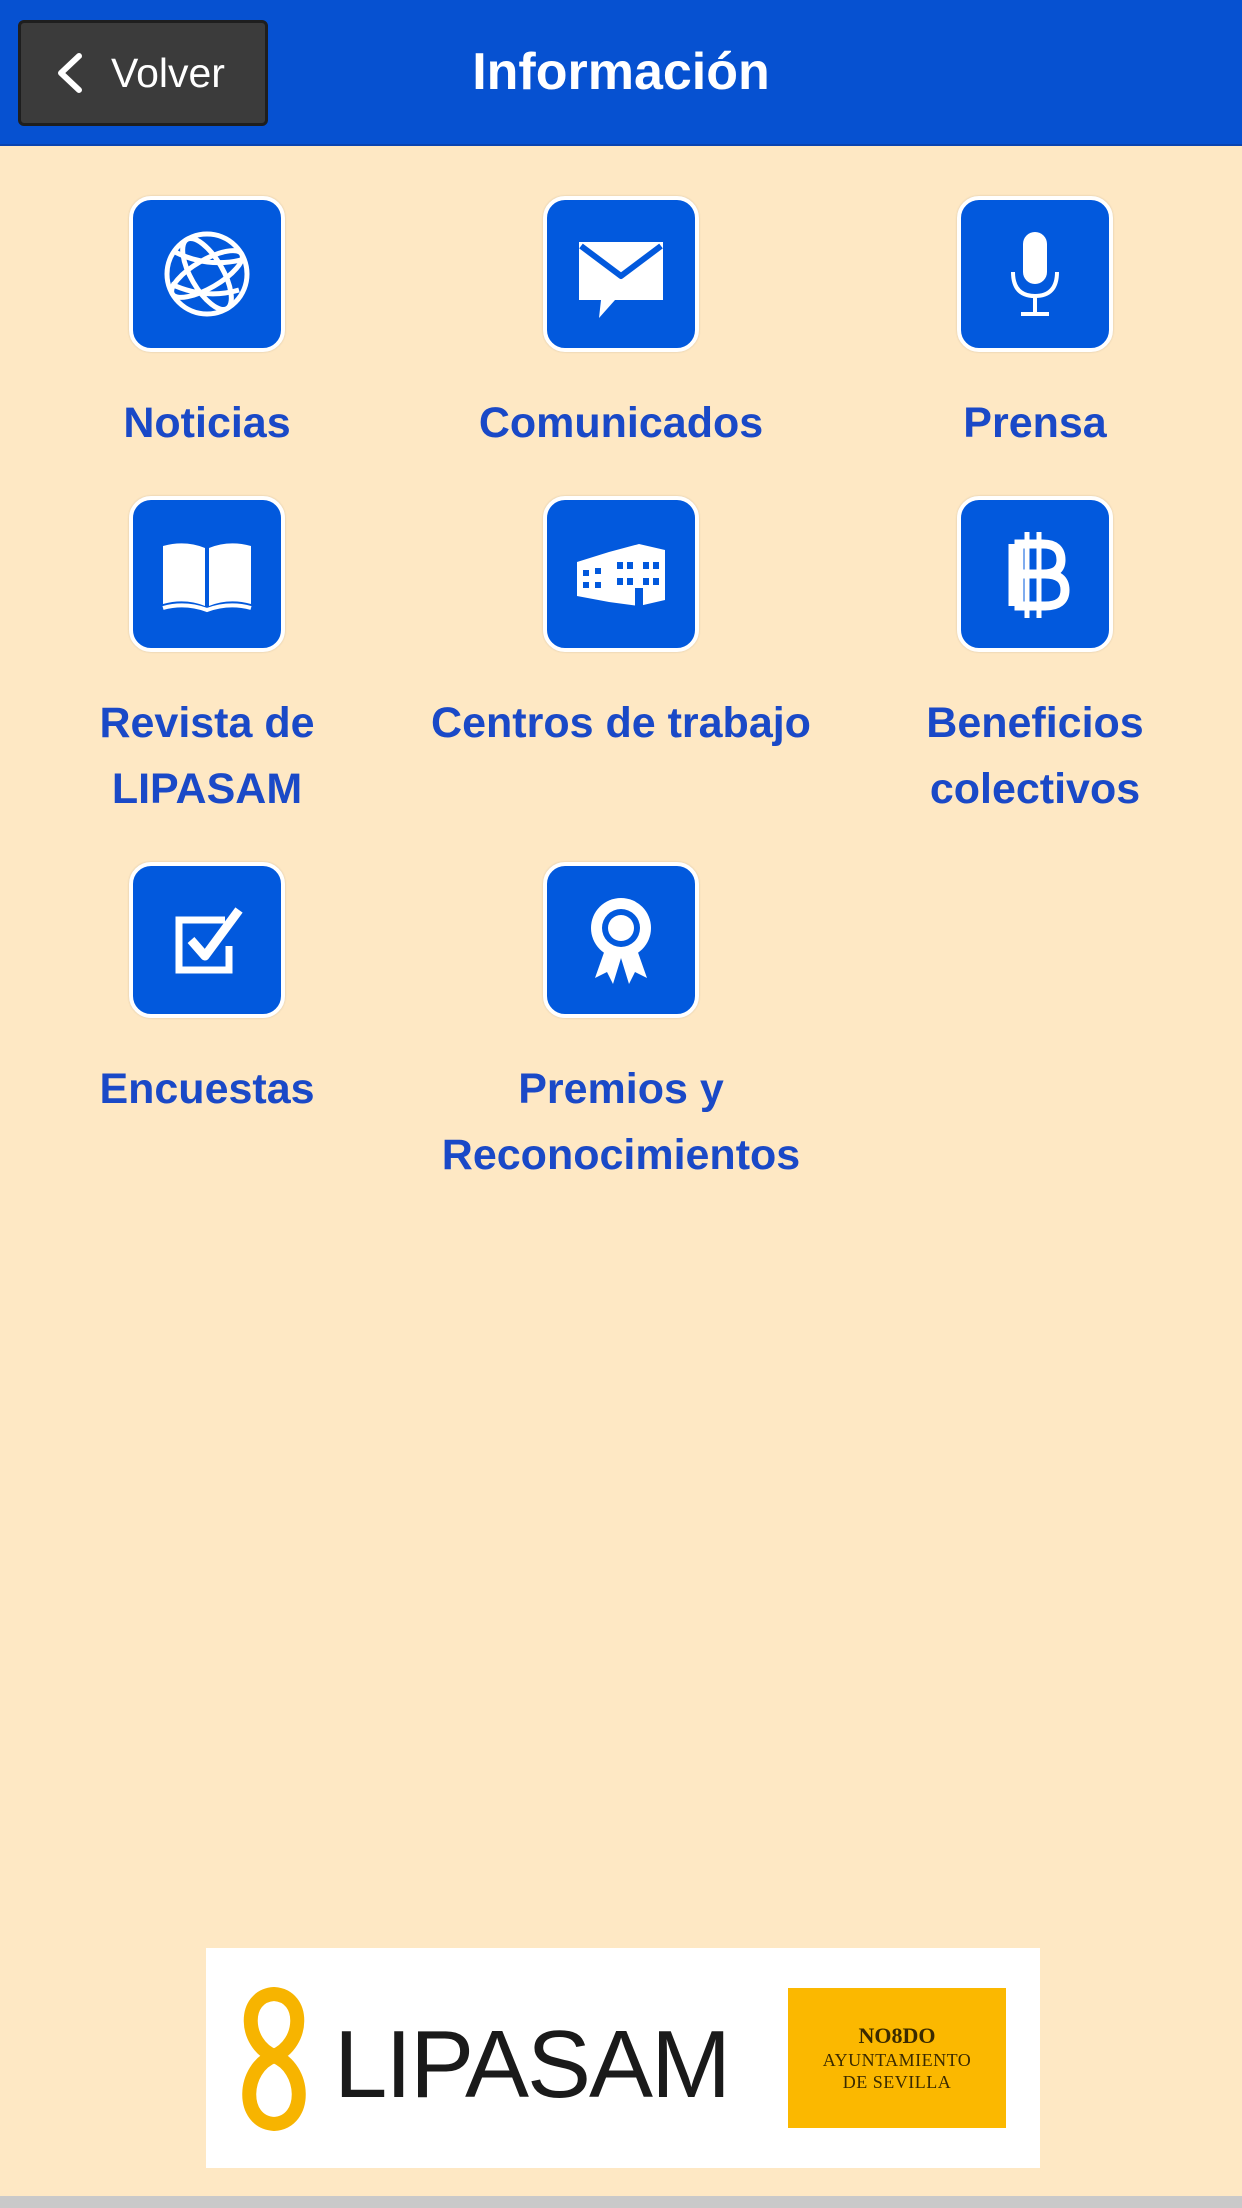  What do you see at coordinates (897, 2035) in the screenshot?
I see `seal-motto: NO8DO` at bounding box center [897, 2035].